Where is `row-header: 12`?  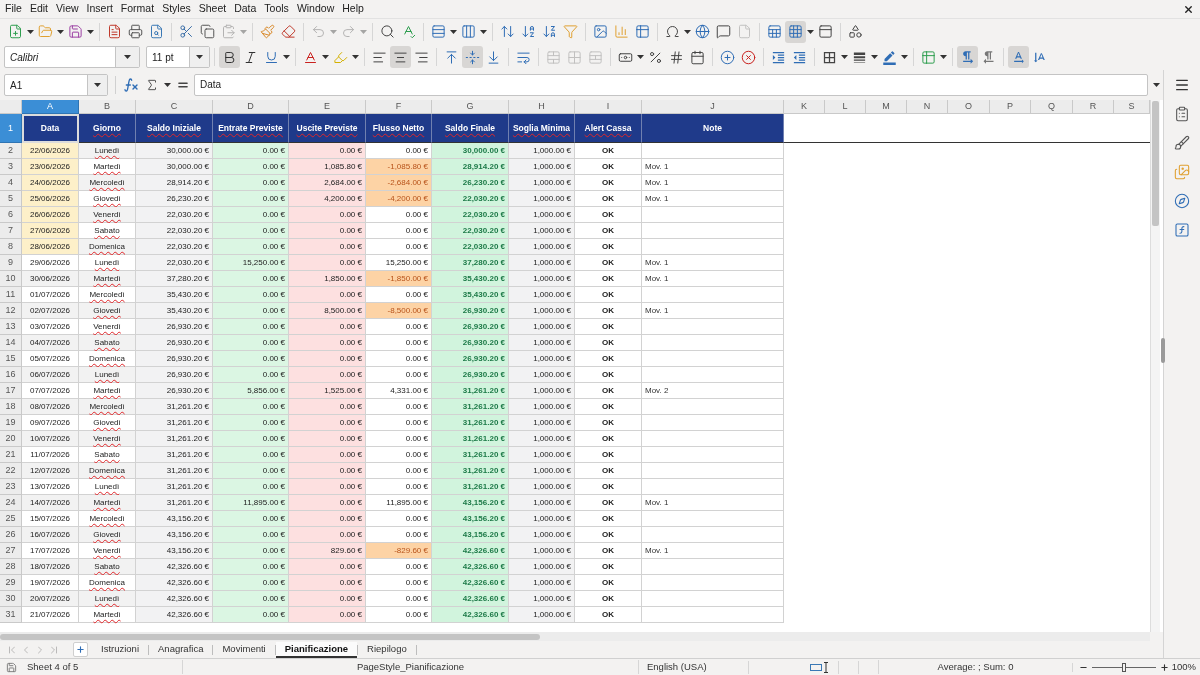 row-header: 12 is located at coordinates (11, 311).